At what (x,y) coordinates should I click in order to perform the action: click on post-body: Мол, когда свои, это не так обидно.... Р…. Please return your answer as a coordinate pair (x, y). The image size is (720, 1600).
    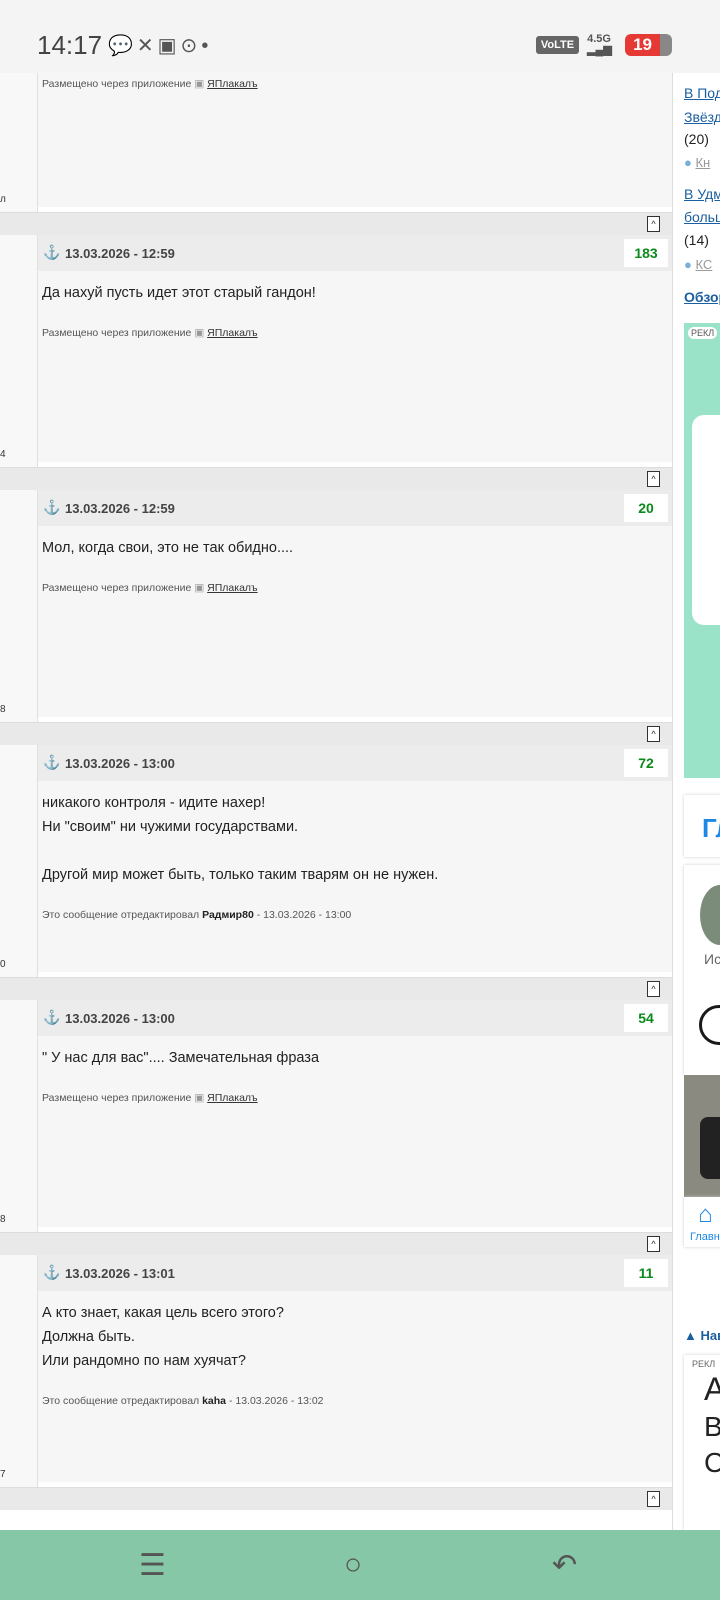
    Looking at the image, I should click on (355, 621).